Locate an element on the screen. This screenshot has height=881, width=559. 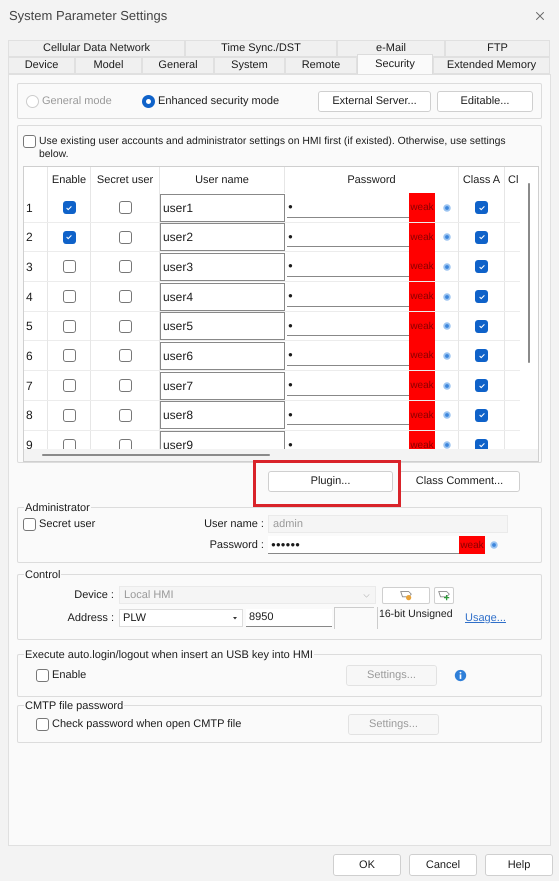
add-tag-icon is located at coordinates (444, 595).